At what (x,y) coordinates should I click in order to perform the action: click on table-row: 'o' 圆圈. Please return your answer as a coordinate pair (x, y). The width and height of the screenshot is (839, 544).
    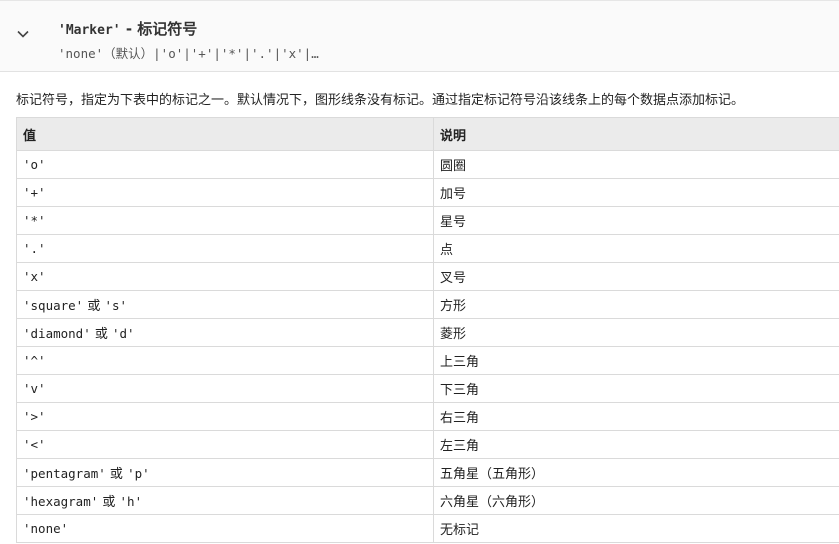
    Looking at the image, I should click on (427, 164).